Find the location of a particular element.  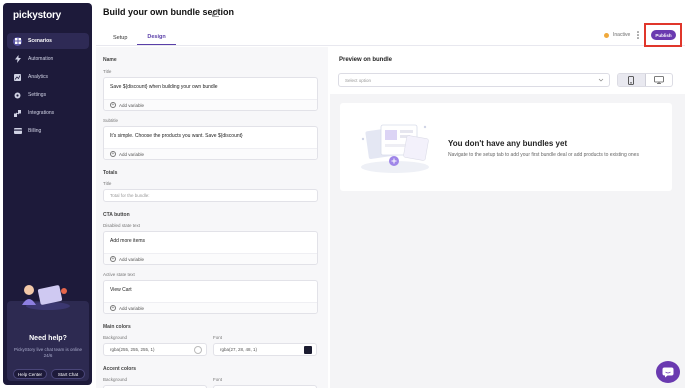

font-label: Font is located at coordinates (218, 337).